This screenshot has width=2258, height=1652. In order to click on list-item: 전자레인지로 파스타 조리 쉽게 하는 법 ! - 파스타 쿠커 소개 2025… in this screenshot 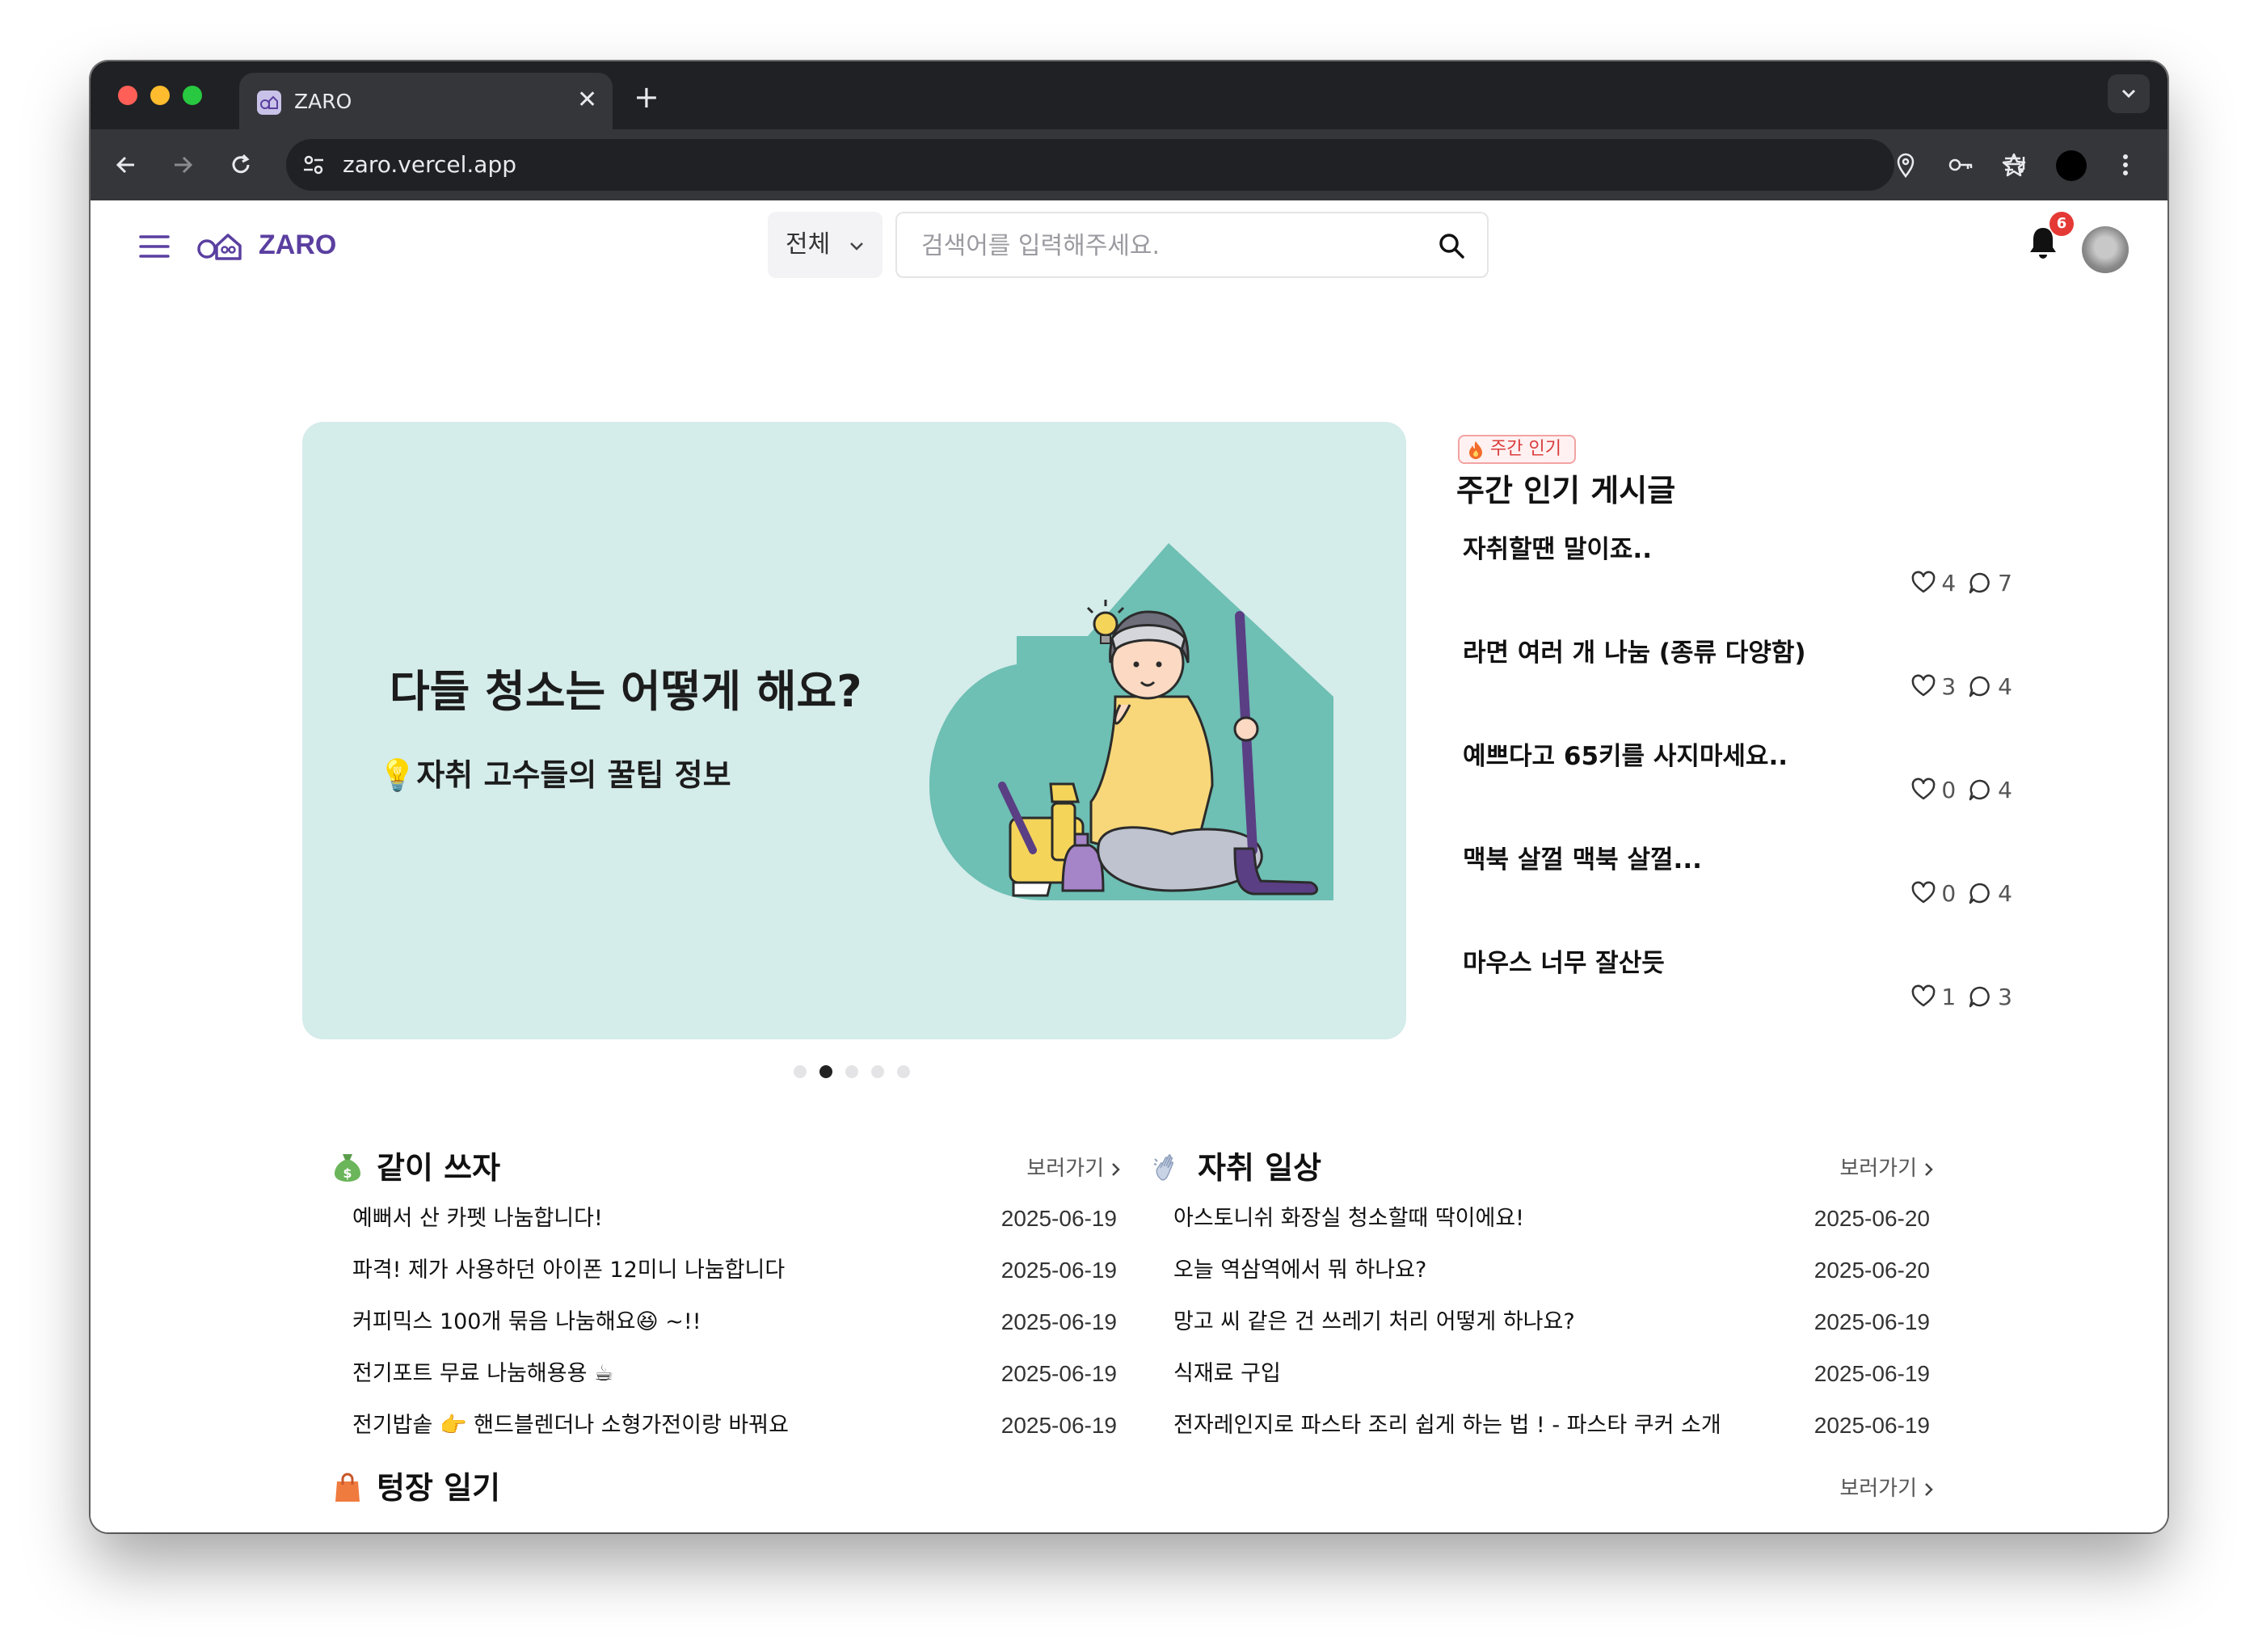, I will do `click(1551, 1427)`.